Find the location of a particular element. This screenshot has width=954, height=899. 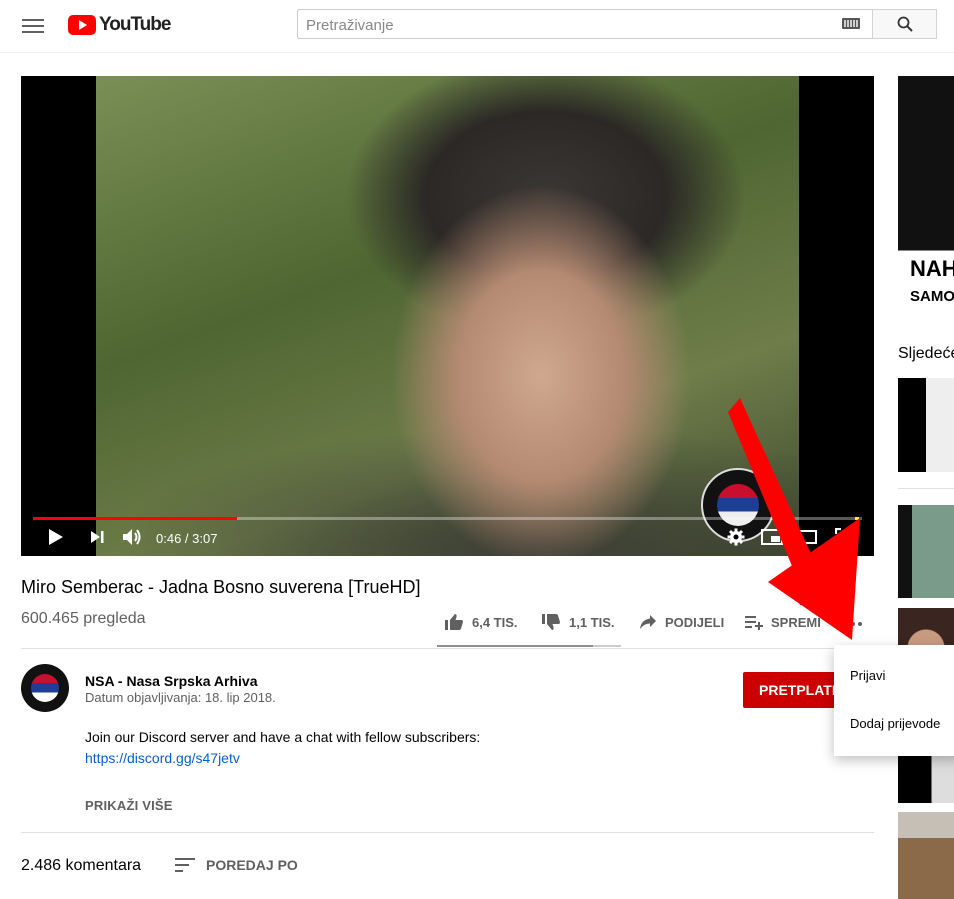

logo-text: YouTube is located at coordinates (135, 24).